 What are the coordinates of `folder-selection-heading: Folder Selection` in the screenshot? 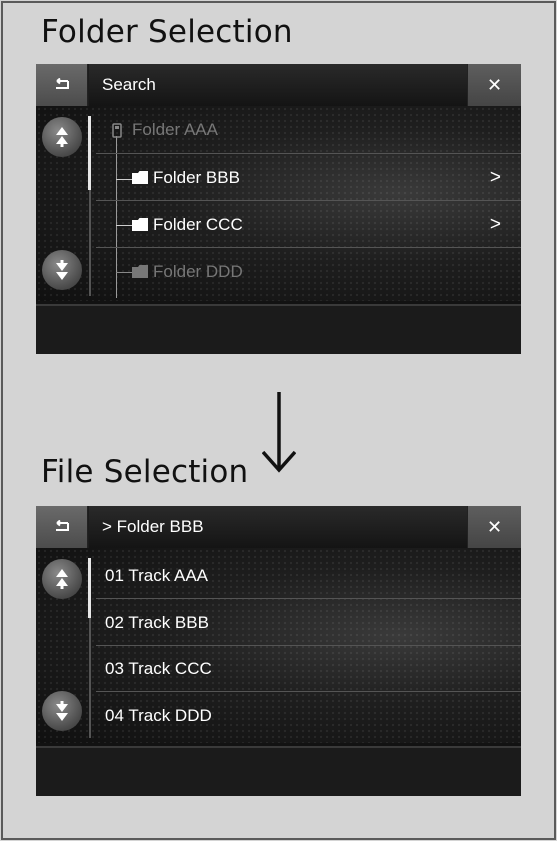 It's located at (167, 32).